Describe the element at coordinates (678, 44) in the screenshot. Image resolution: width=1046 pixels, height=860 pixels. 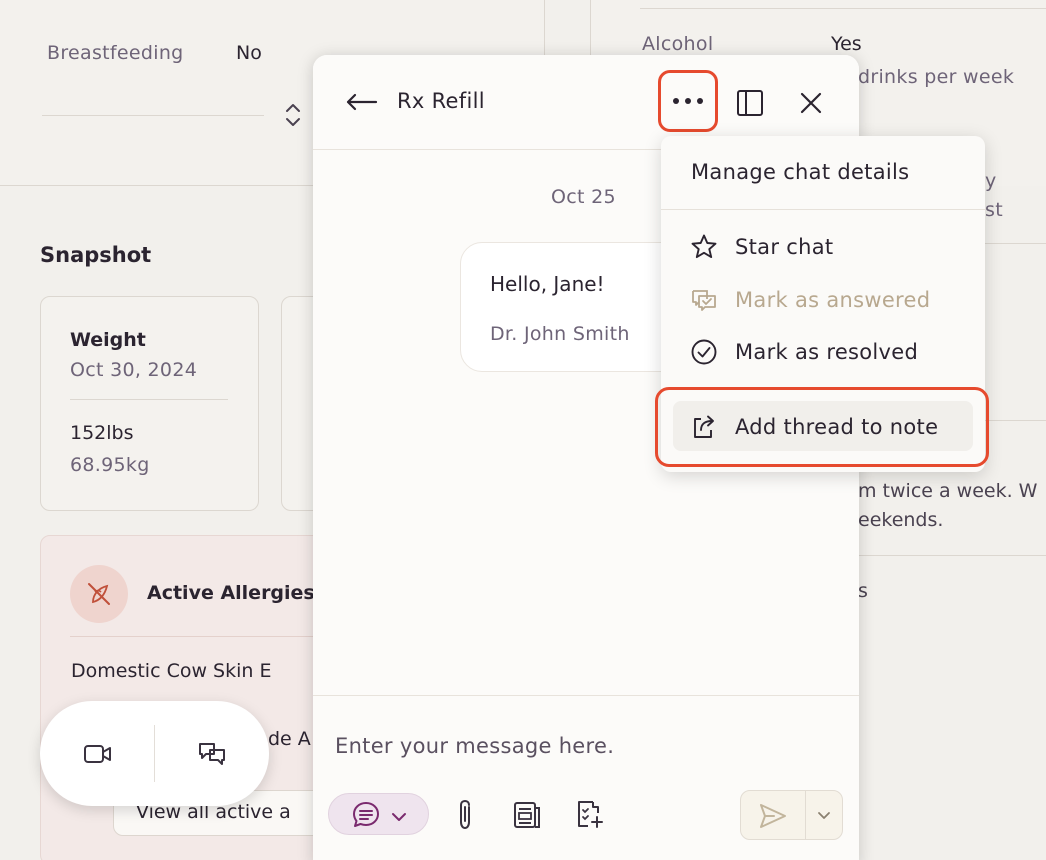
I see `alcohol-label: Alcohol` at that location.